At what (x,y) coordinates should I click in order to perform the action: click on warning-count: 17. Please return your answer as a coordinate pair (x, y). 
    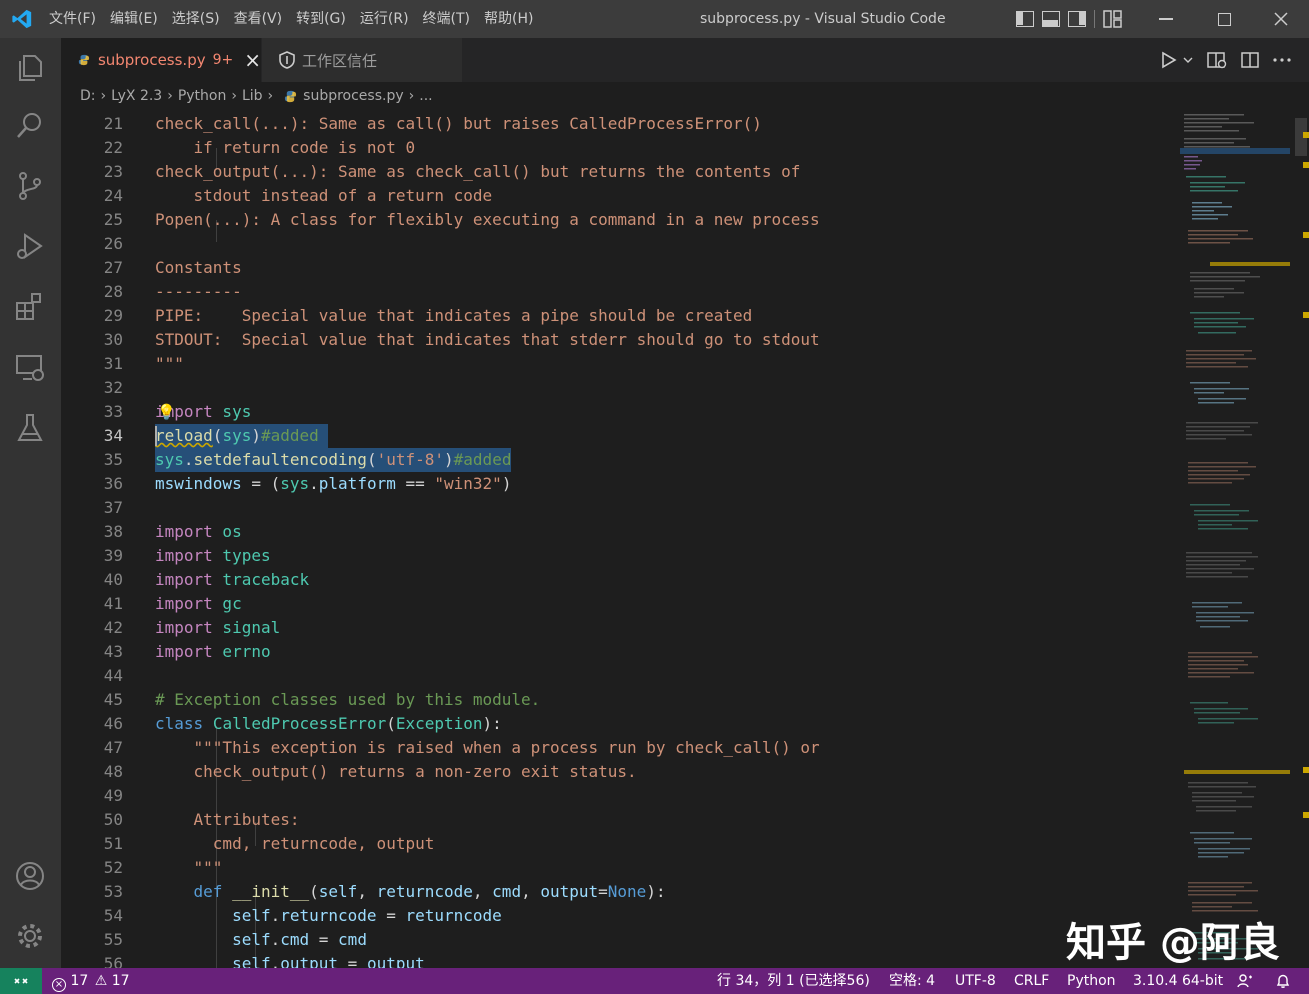
    Looking at the image, I should click on (120, 981).